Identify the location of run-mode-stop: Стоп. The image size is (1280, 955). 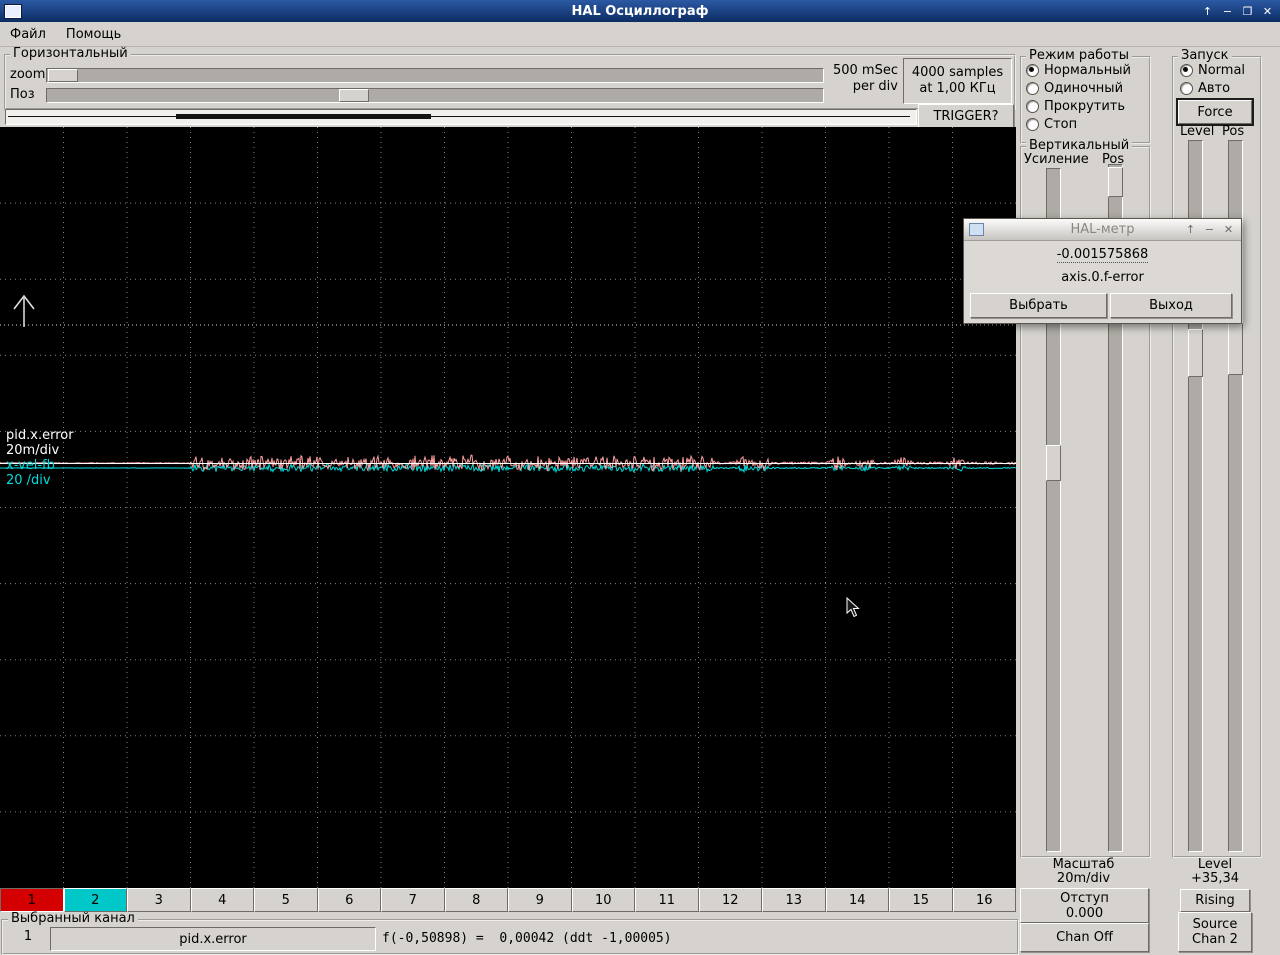
(1051, 124).